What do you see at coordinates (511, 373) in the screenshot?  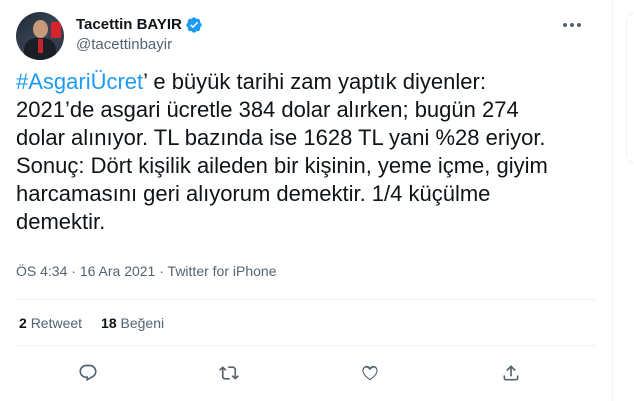 I see `share-icon` at bounding box center [511, 373].